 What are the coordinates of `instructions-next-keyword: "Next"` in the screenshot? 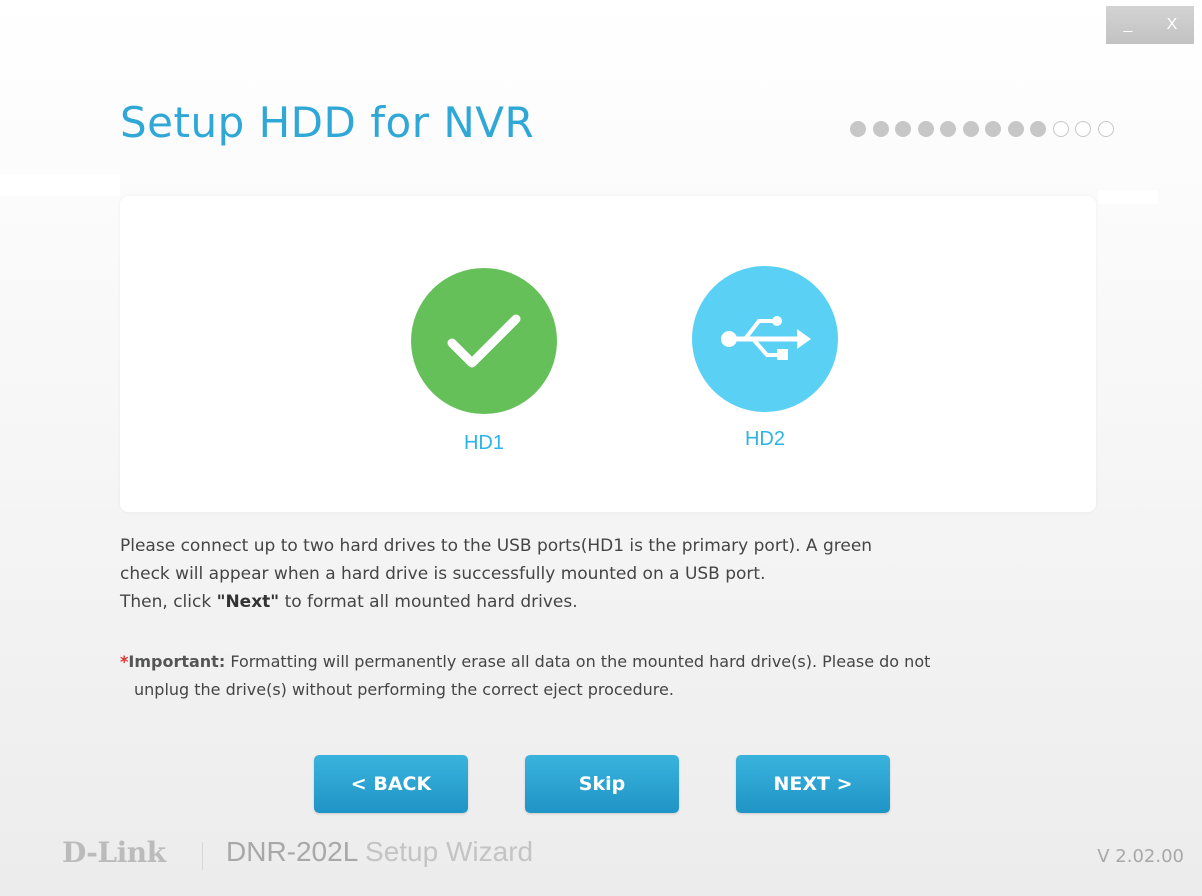 It's located at (248, 602).